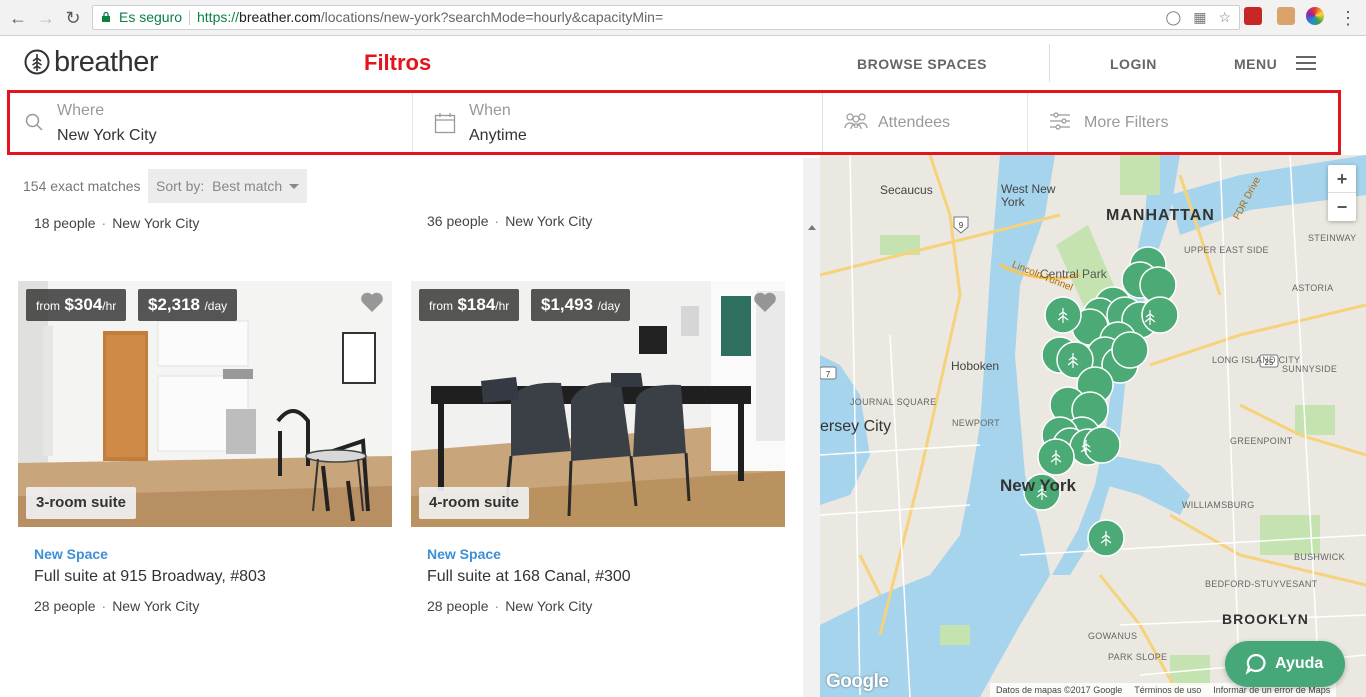 This screenshot has height=697, width=1366. What do you see at coordinates (581, 305) in the screenshot?
I see `daily-price-tag: $1,493 /day` at bounding box center [581, 305].